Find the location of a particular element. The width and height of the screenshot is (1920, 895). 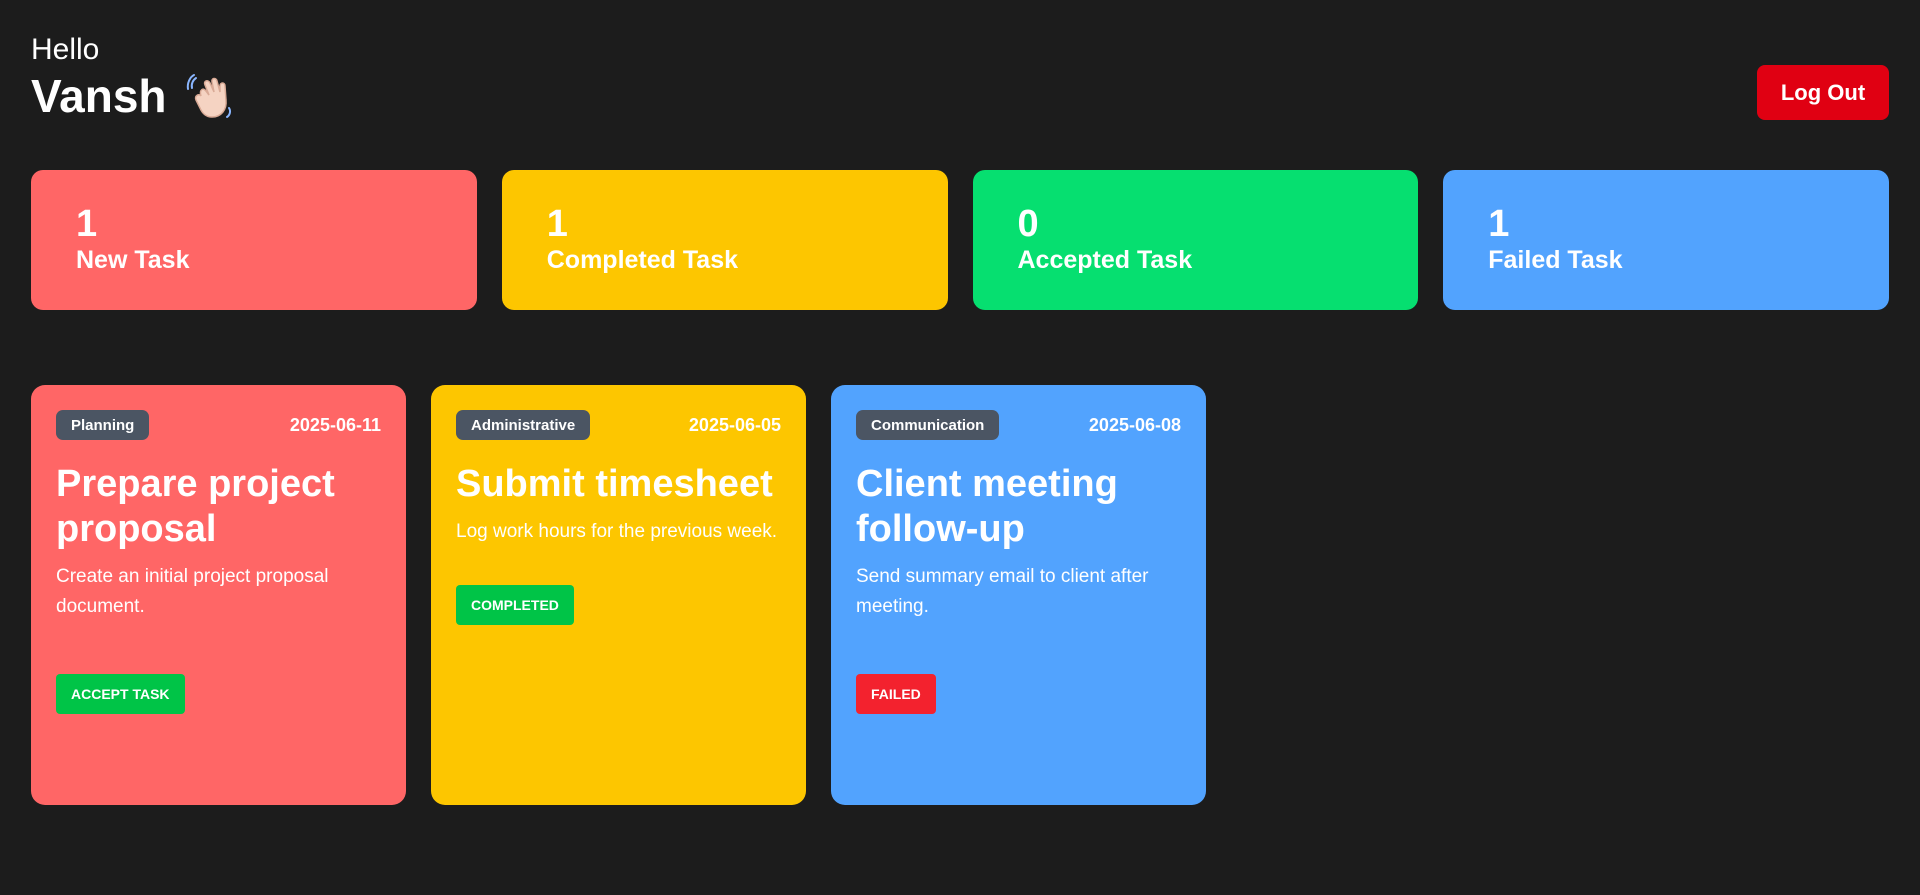

greeting-name-row: Vansh is located at coordinates (134, 96).